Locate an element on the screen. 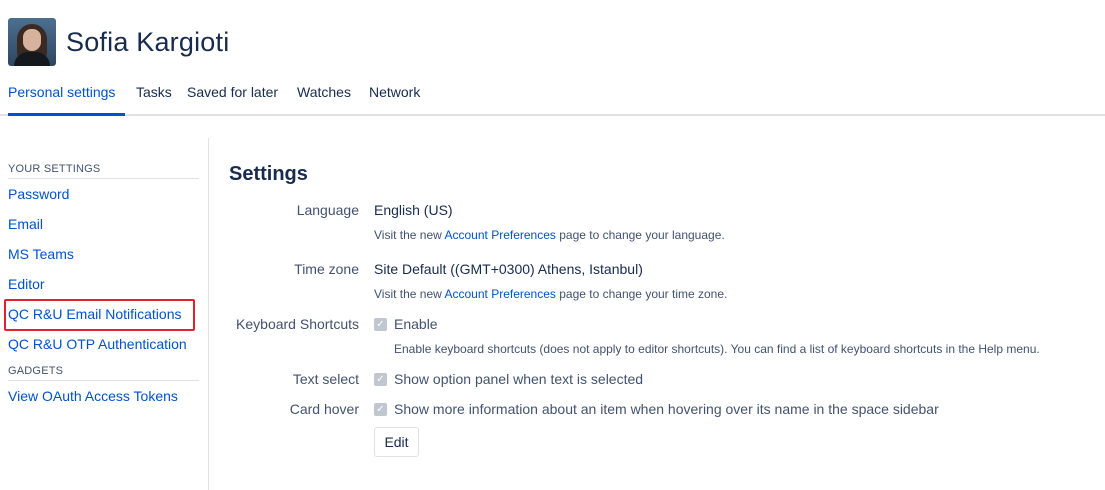 This screenshot has height=490, width=1105. timezone-hint-suffix: page to change your time zone. is located at coordinates (641, 294).